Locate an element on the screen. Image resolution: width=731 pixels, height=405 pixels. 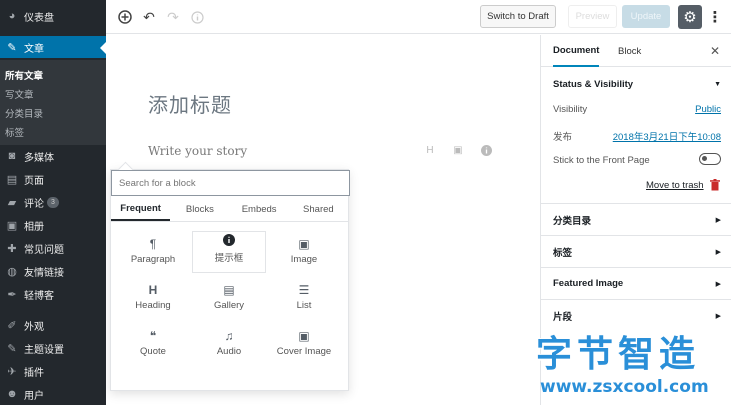
question-icon: ✚ is located at coordinates (12, 248).